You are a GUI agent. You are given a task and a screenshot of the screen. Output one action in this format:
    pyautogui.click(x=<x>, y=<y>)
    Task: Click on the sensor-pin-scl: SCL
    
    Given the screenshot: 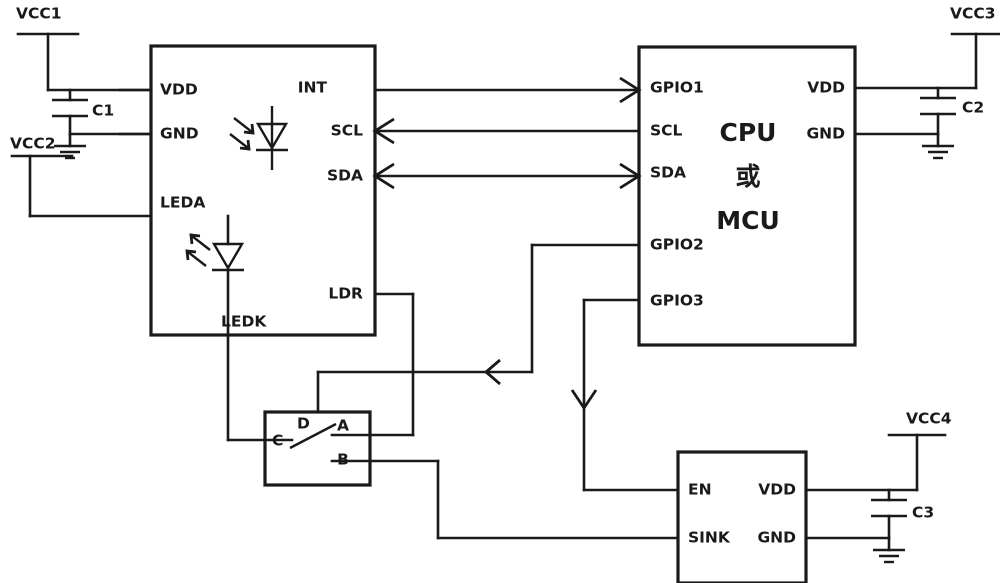 What is the action you would take?
    pyautogui.click(x=347, y=131)
    